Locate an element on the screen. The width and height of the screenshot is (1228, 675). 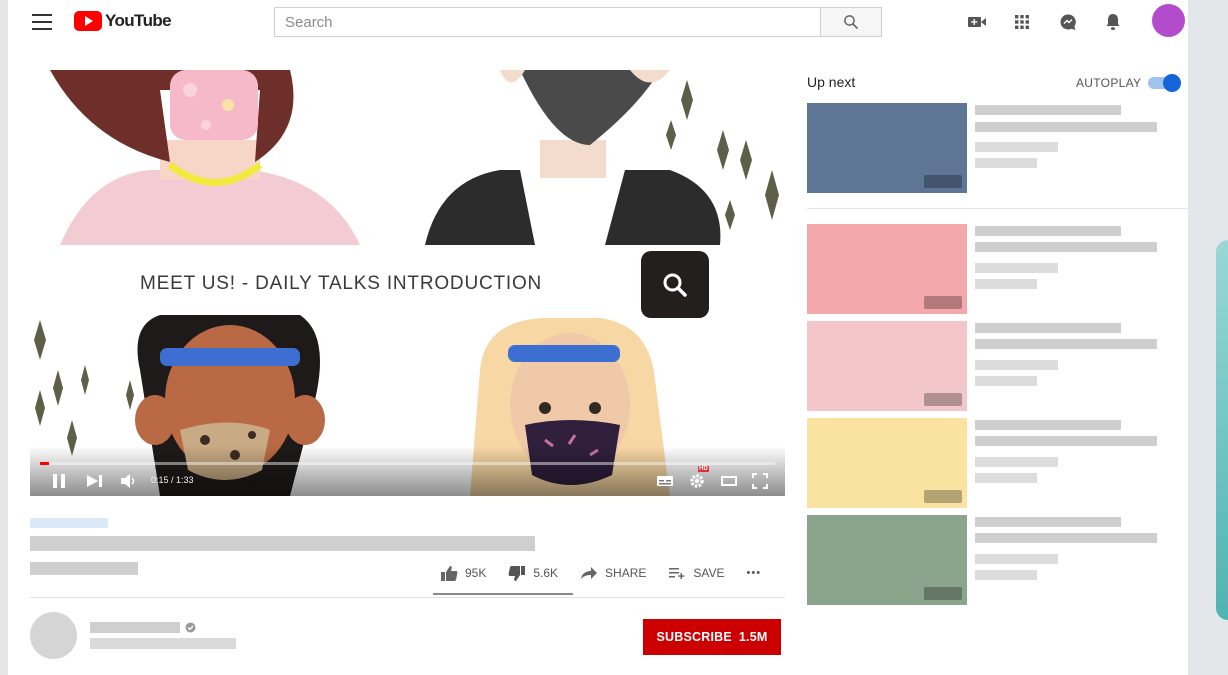
verified-check-icon is located at coordinates (190, 627).